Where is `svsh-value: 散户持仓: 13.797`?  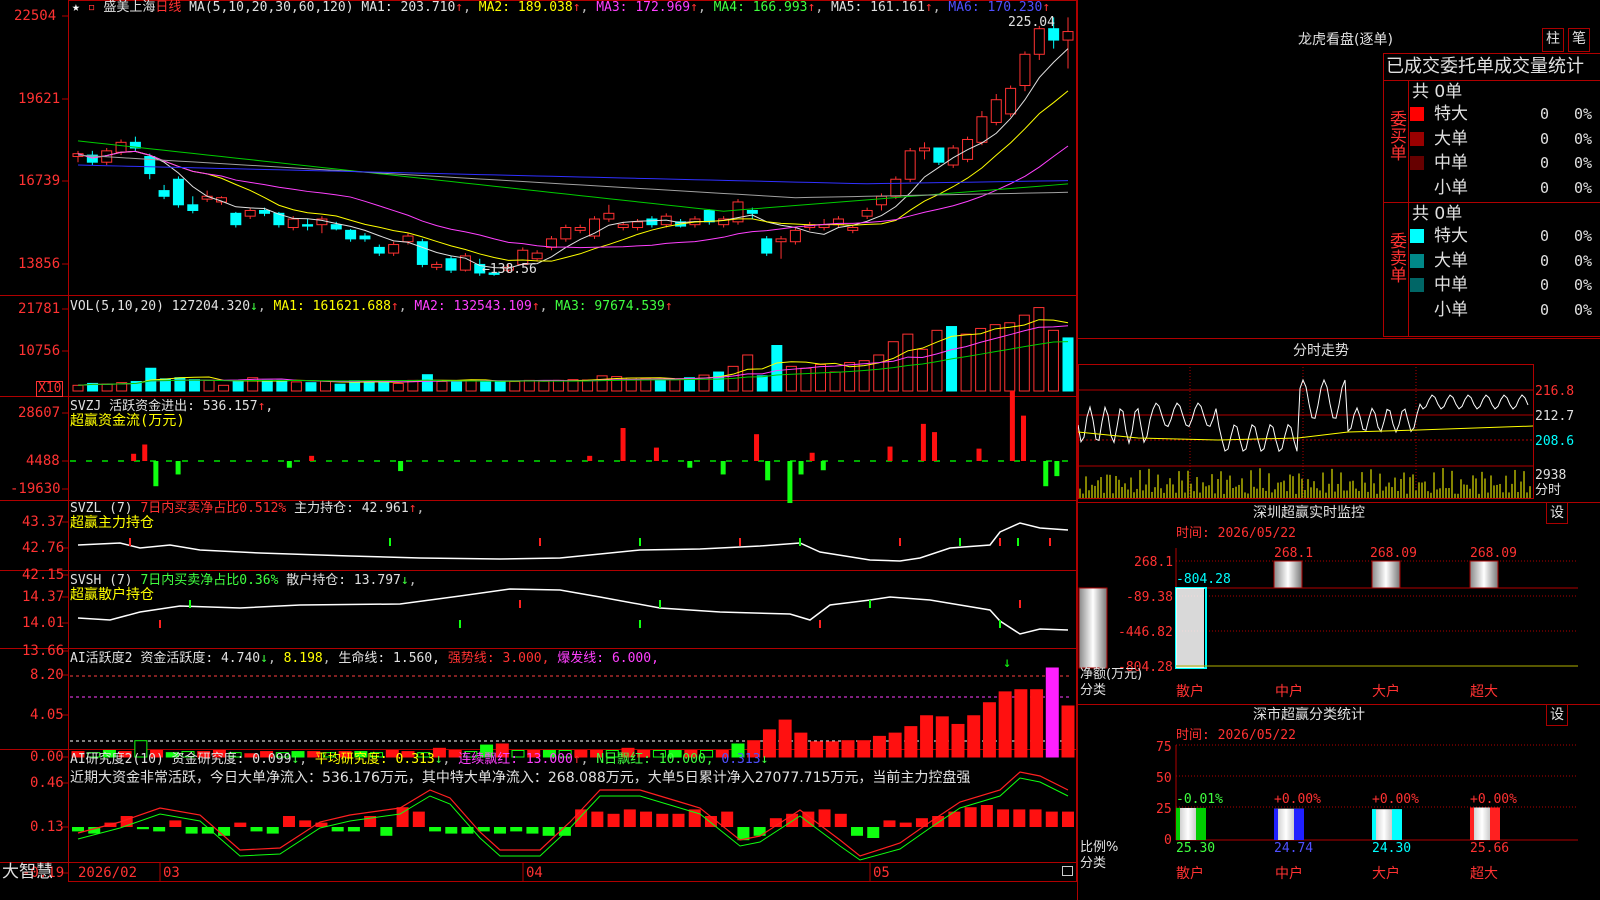
svsh-value: 散户持仓: 13.797 is located at coordinates (343, 580).